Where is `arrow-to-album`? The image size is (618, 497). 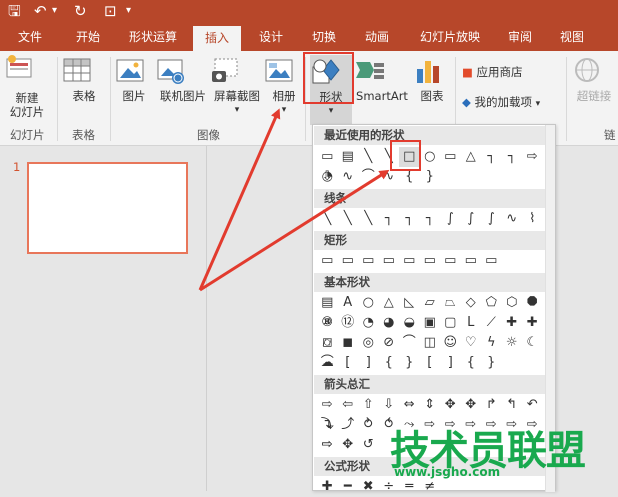 arrow-to-album is located at coordinates (239, 199).